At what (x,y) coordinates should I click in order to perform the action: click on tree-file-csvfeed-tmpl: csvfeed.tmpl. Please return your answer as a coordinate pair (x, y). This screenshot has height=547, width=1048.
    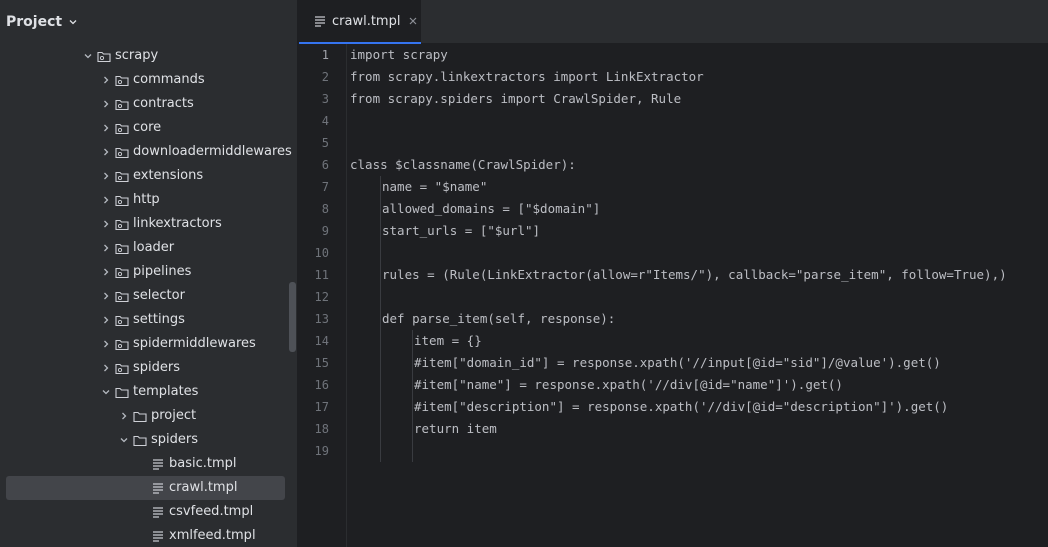
    Looking at the image, I should click on (145, 512).